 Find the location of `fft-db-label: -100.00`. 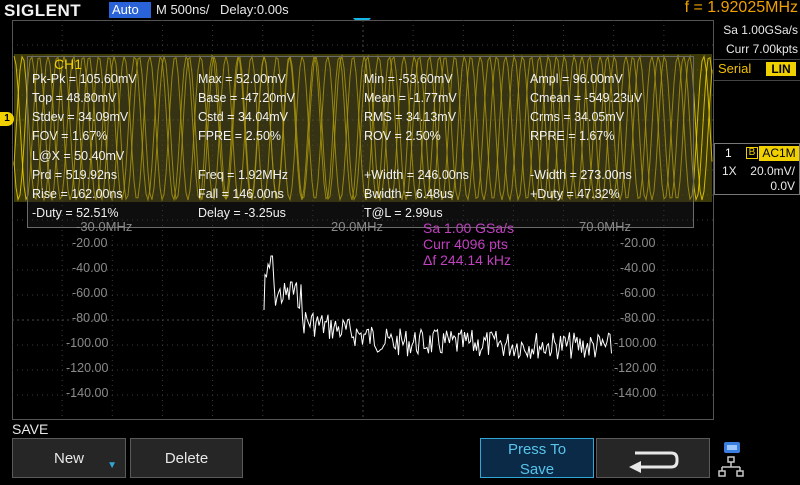

fft-db-label: -100.00 is located at coordinates (87, 343).